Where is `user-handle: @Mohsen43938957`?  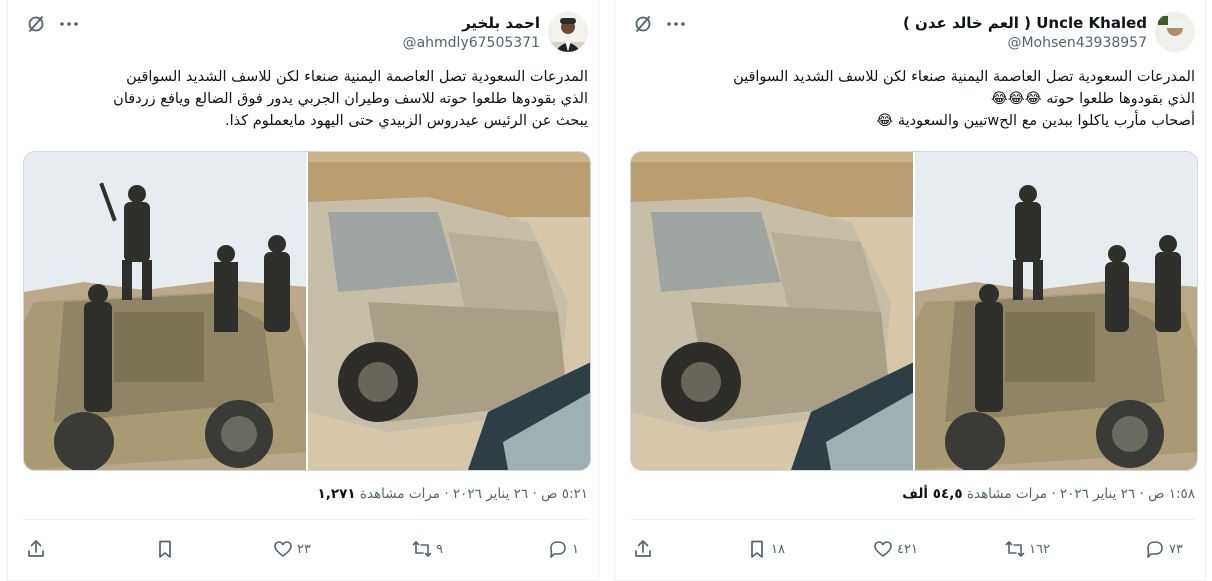 user-handle: @Mohsen43938957 is located at coordinates (1025, 43).